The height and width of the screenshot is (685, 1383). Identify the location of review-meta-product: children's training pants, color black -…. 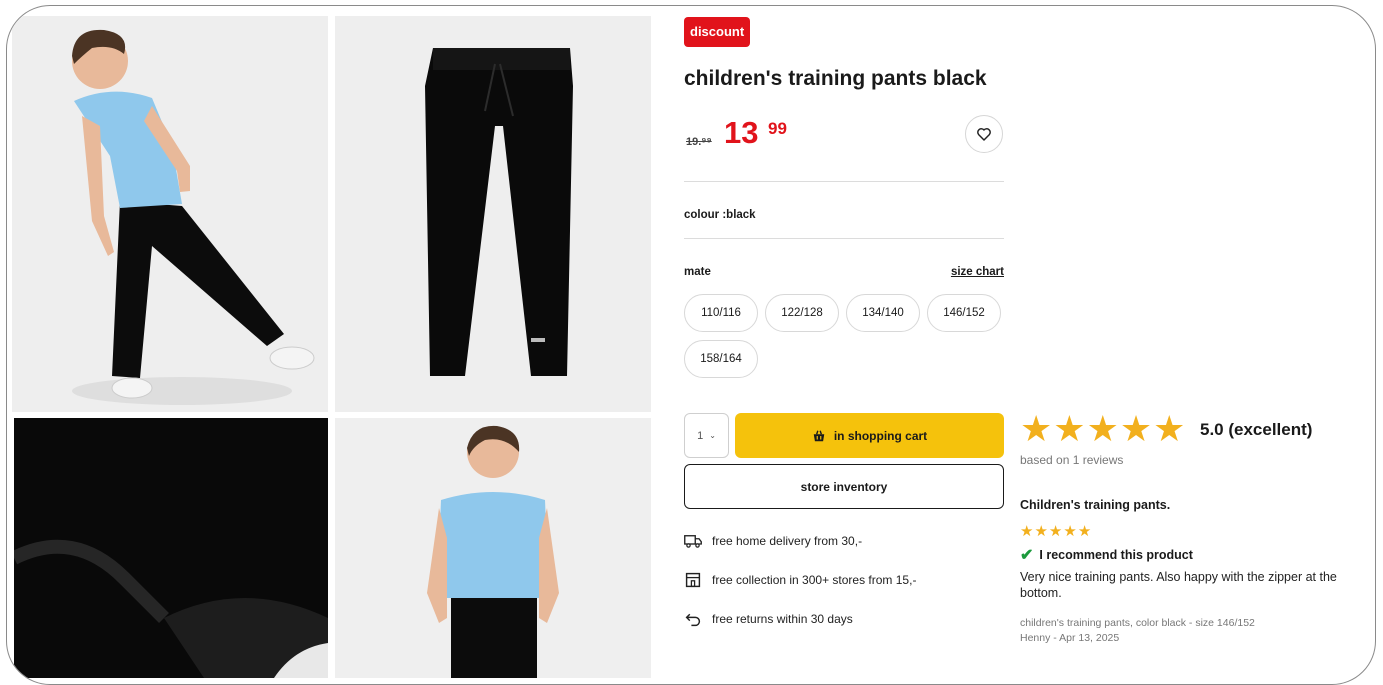
(1137, 623).